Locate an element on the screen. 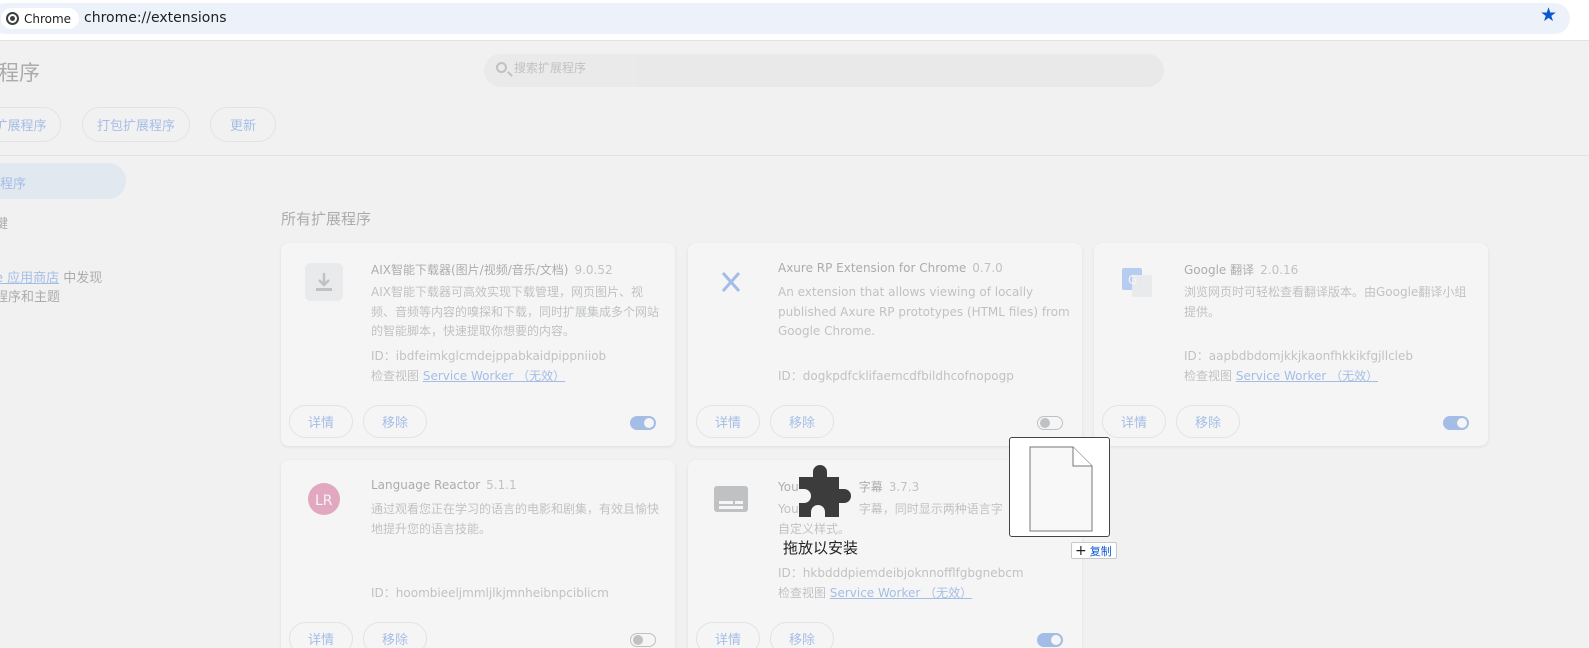 The width and height of the screenshot is (1589, 648). extension-id: ID：dogkpdfcklifaemcdfbildhcofnopogp is located at coordinates (896, 376).